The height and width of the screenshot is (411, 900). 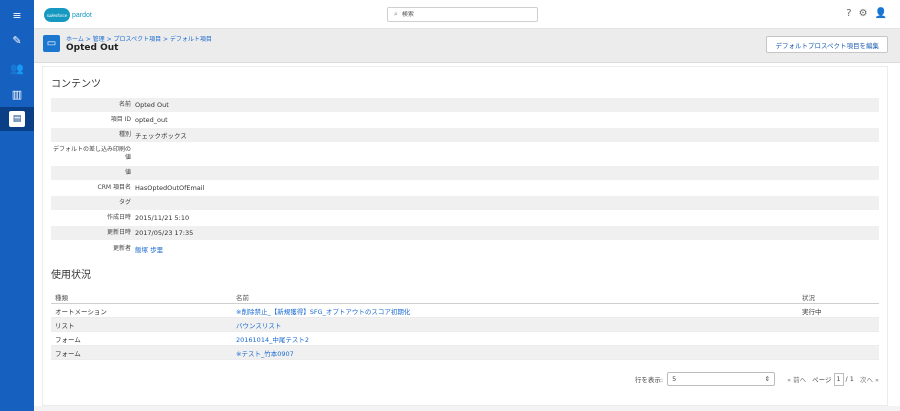 I want to click on page-number-input: 1, so click(x=838, y=379).